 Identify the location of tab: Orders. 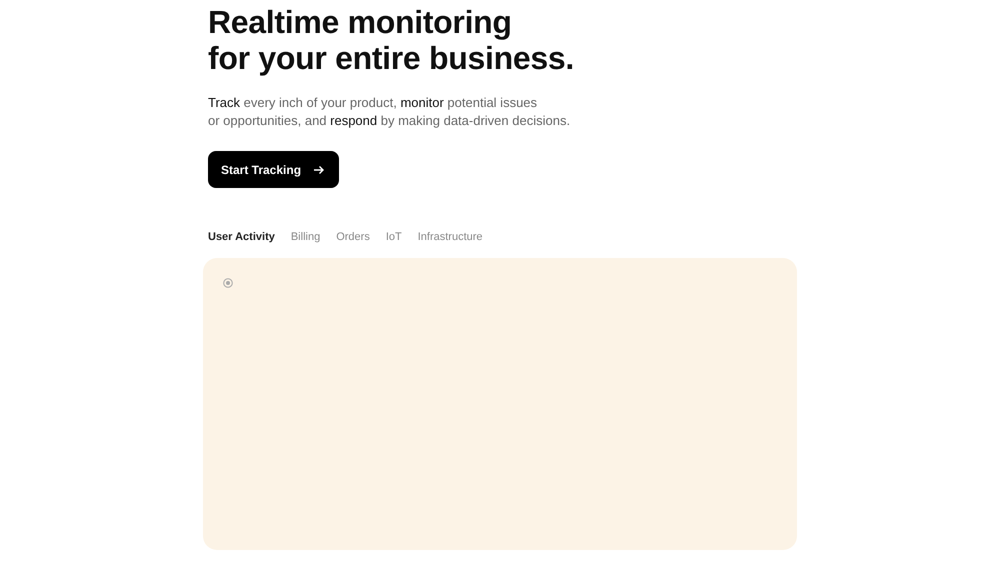
(353, 237).